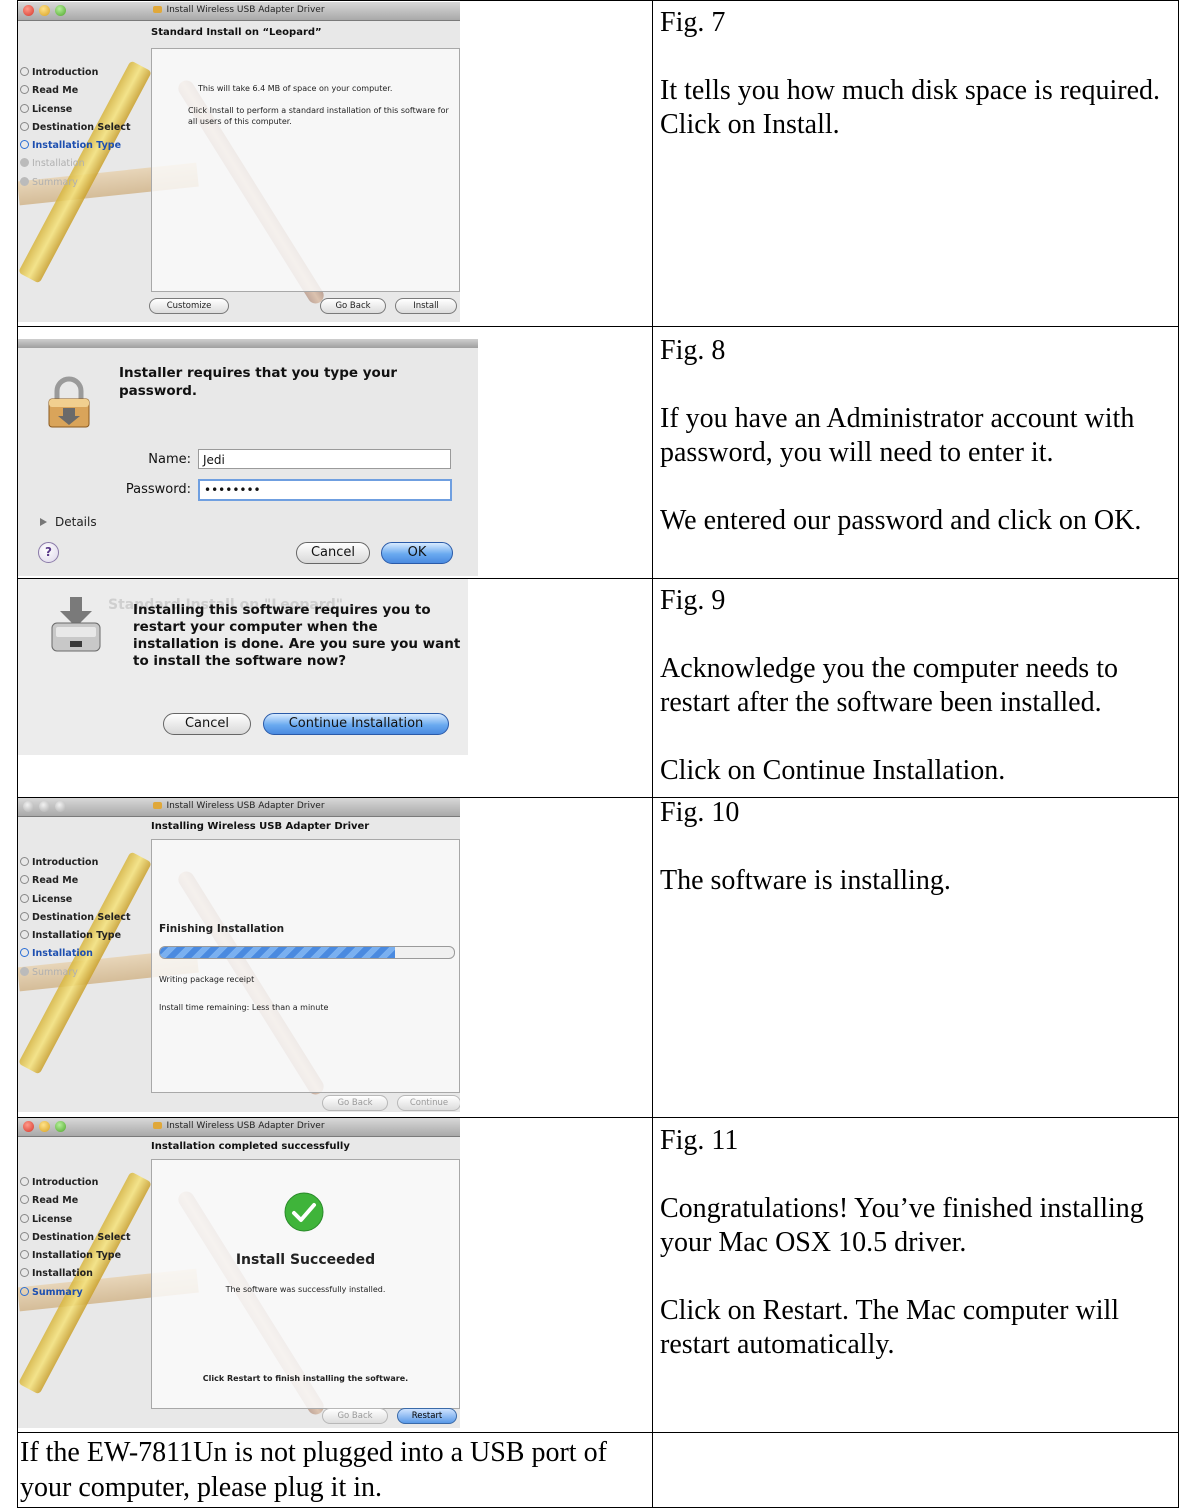 This screenshot has width=1181, height=1509. Describe the element at coordinates (805, 880) in the screenshot. I see `fig10-text: The software is installing.` at that location.